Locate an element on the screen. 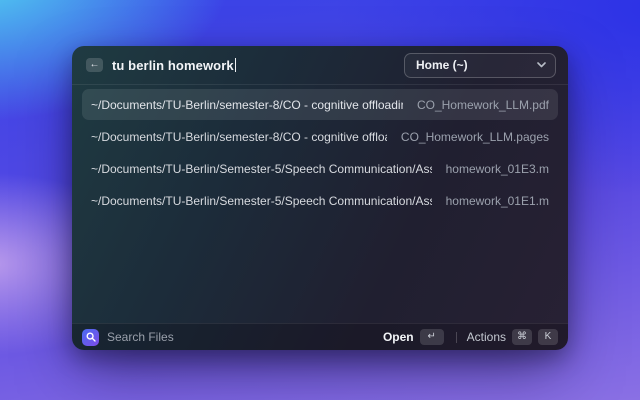  search-header: ← tu berlin homework Home (~) is located at coordinates (320, 65).